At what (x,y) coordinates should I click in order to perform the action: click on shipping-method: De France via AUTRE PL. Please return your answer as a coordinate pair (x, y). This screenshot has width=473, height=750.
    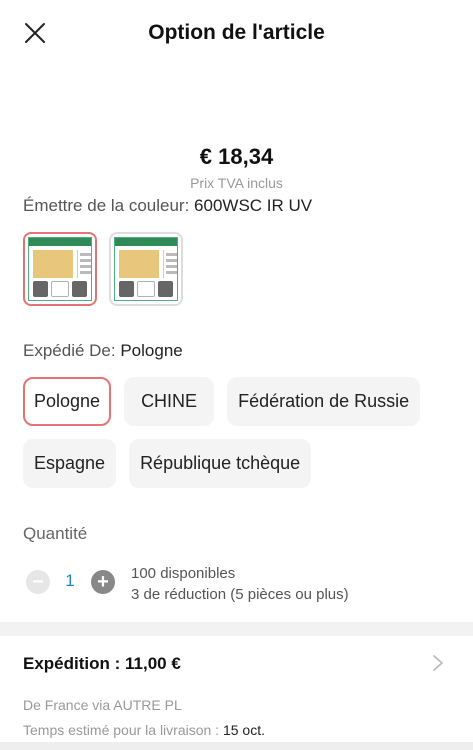
    Looking at the image, I should click on (102, 705).